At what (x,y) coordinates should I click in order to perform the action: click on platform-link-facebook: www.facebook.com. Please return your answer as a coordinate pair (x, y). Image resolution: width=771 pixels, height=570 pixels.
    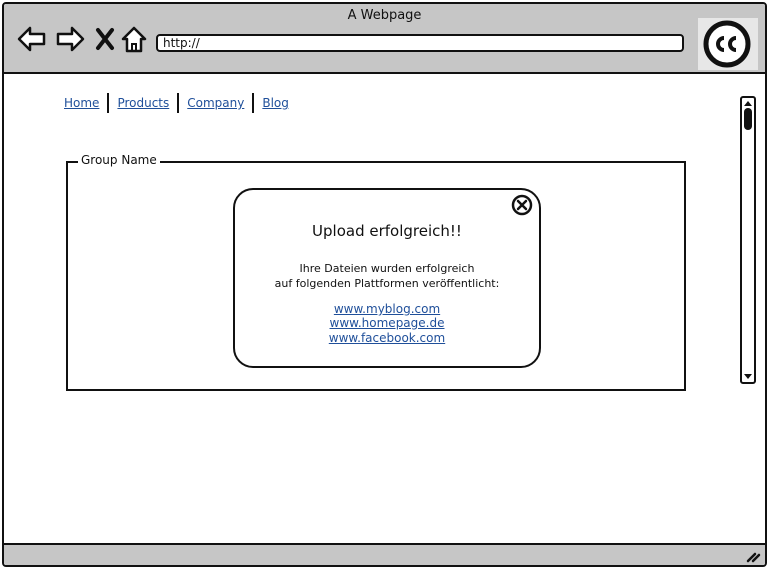
    Looking at the image, I should click on (387, 338).